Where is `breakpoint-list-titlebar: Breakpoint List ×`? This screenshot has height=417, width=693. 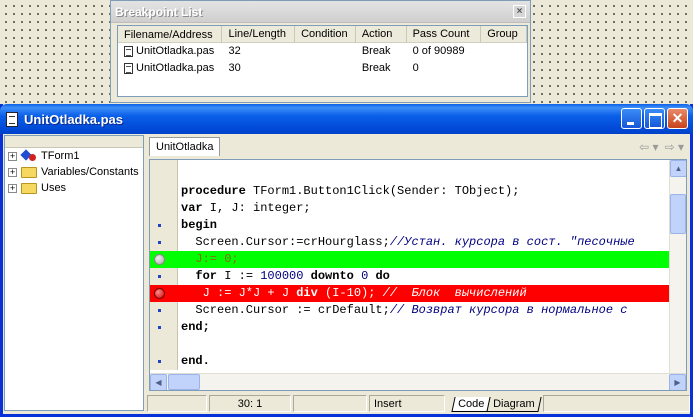 breakpoint-list-titlebar: Breakpoint List × is located at coordinates (320, 12).